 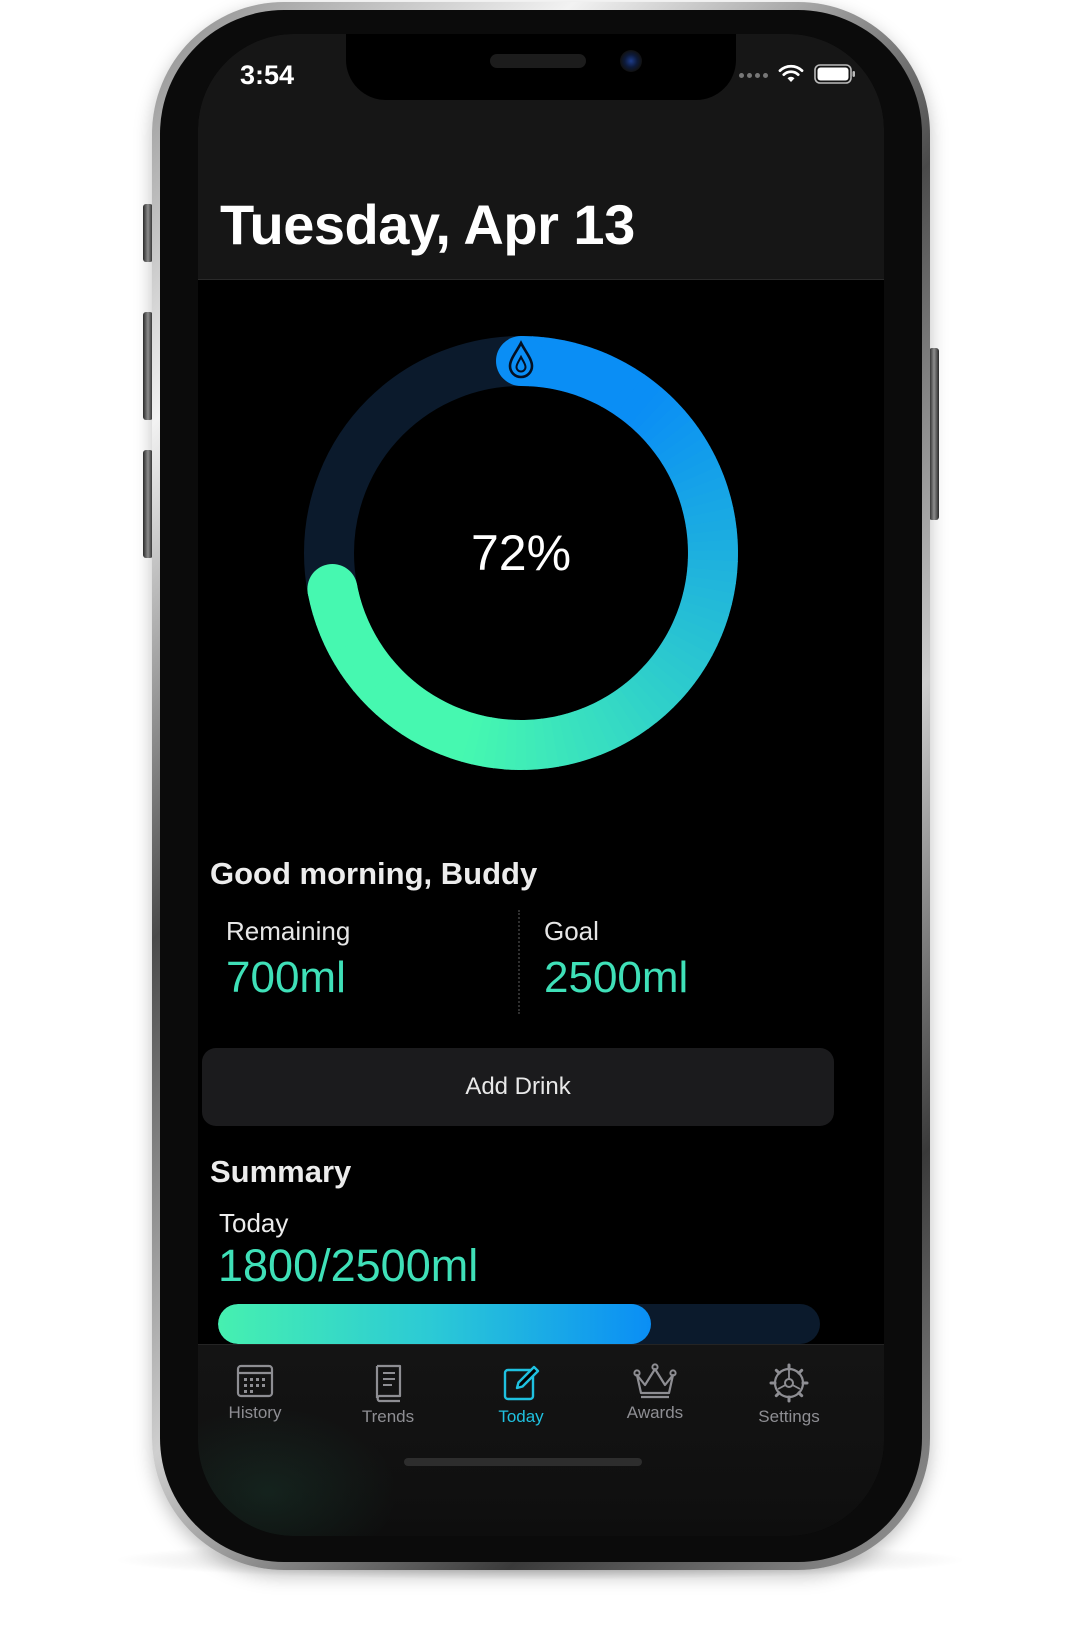 What do you see at coordinates (388, 1383) in the screenshot?
I see `book-icon` at bounding box center [388, 1383].